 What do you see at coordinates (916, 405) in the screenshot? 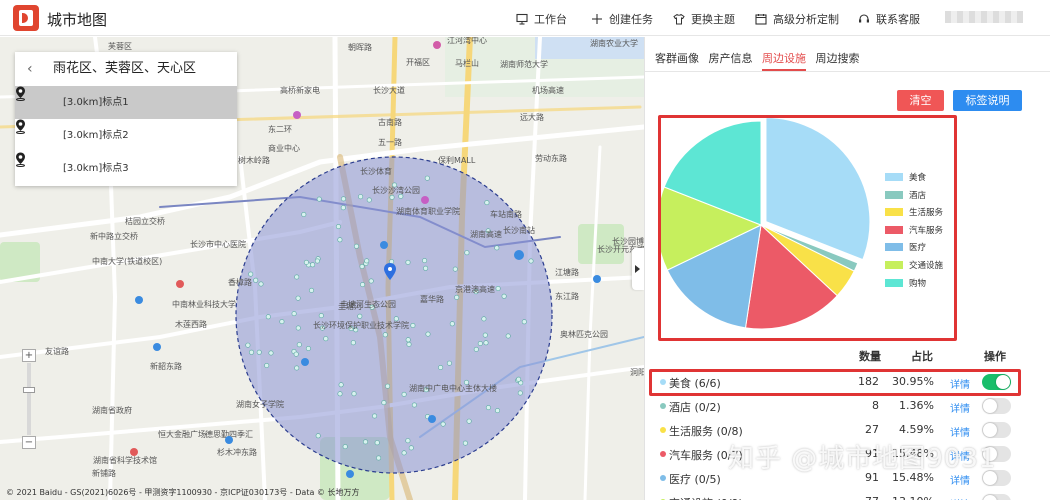
I see `category-pct: 1.36%` at bounding box center [916, 405].